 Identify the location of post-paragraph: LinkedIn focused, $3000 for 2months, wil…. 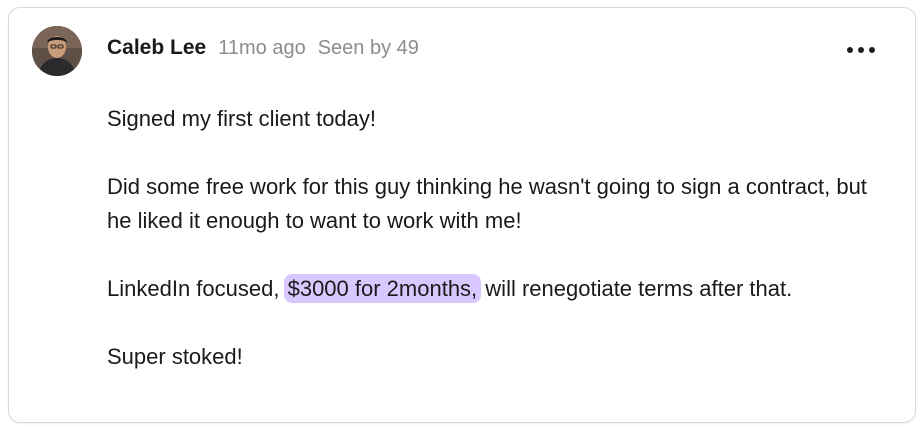
(502, 289).